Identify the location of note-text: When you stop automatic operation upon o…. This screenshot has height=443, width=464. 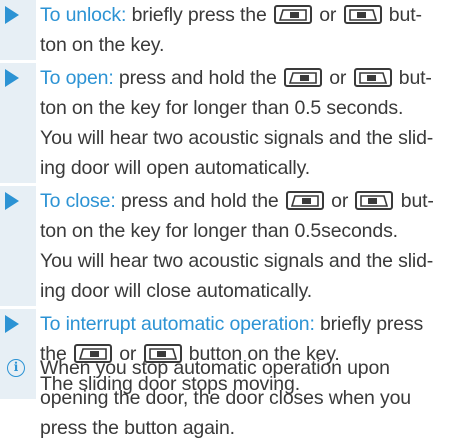
(225, 398).